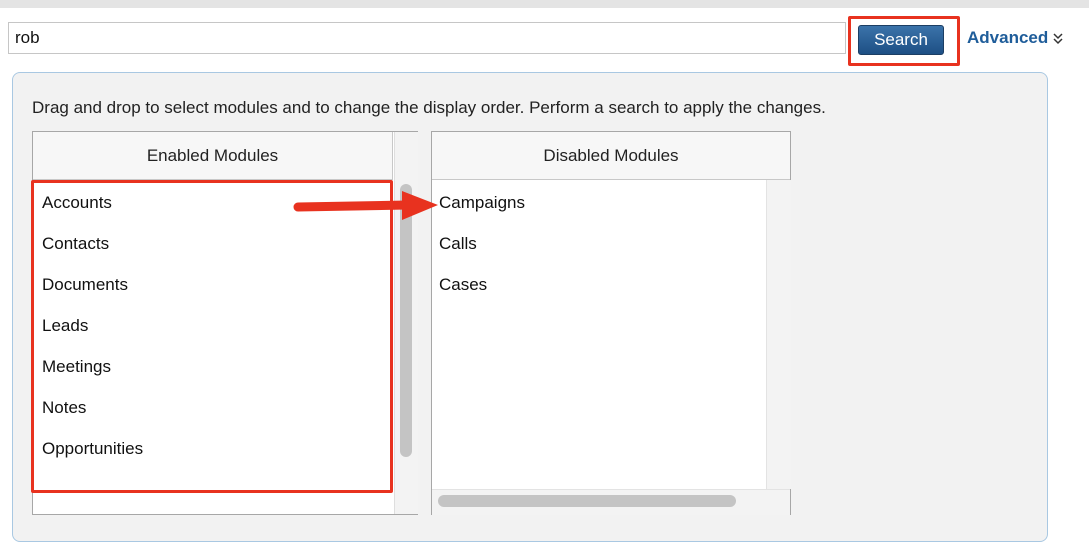  I want to click on enabled-module-notes: Notes, so click(88, 407).